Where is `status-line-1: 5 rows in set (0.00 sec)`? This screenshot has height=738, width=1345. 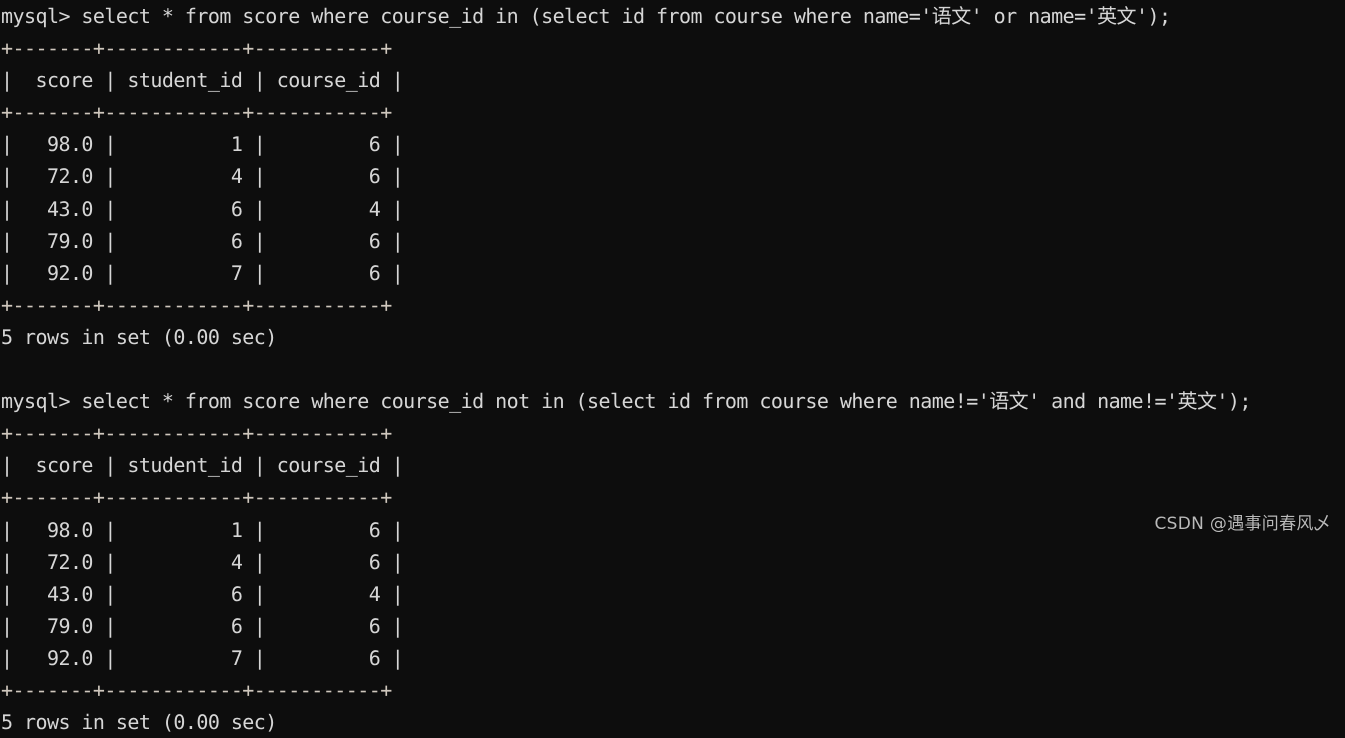 status-line-1: 5 rows in set (0.00 sec) is located at coordinates (139, 336).